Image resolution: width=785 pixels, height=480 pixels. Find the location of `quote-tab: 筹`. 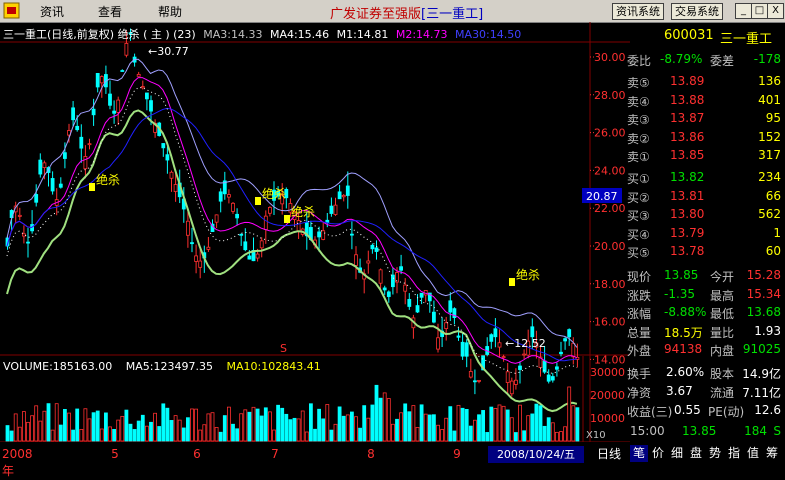

quote-tab: 筹 is located at coordinates (772, 453).